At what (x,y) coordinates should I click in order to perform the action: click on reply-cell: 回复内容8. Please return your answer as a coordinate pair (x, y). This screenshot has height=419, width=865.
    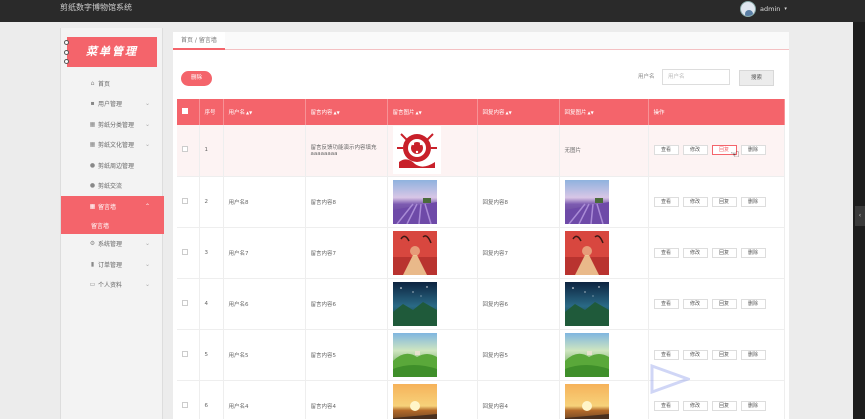
    Looking at the image, I should click on (518, 202).